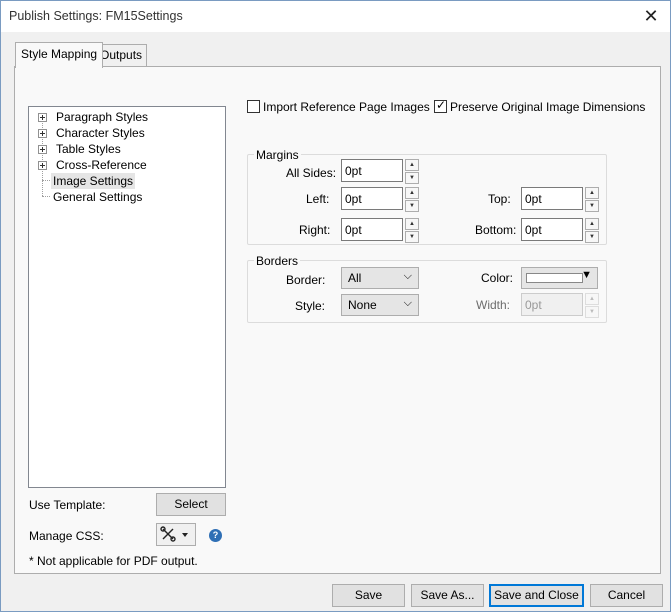  I want to click on right-margin-spinner: ▲ ▼, so click(412, 230).